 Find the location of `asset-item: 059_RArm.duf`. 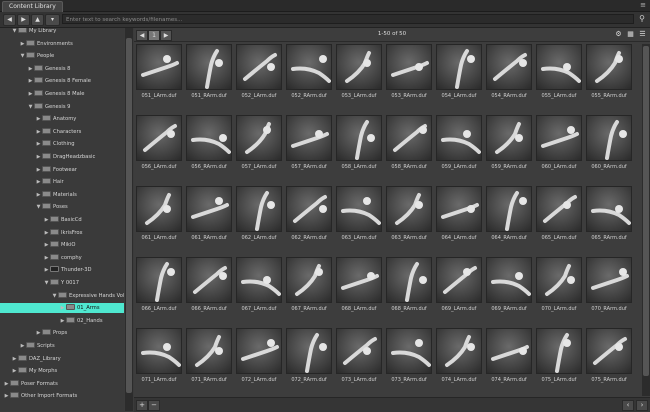

asset-item: 059_RArm.duf is located at coordinates (509, 142).